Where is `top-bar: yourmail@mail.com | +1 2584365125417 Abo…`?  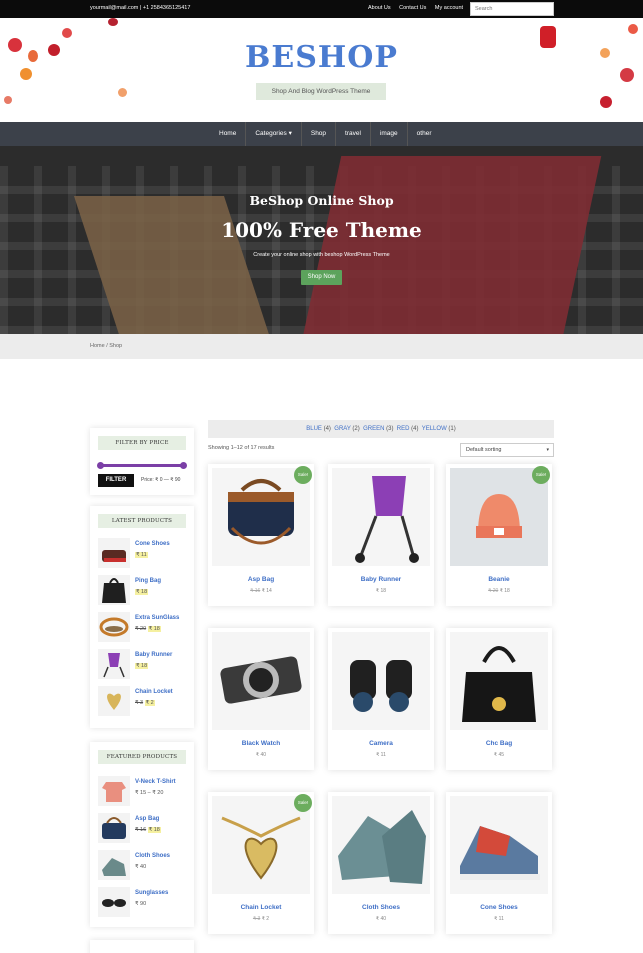
top-bar: yourmail@mail.com | +1 2584365125417 Abo… is located at coordinates (321, 9).